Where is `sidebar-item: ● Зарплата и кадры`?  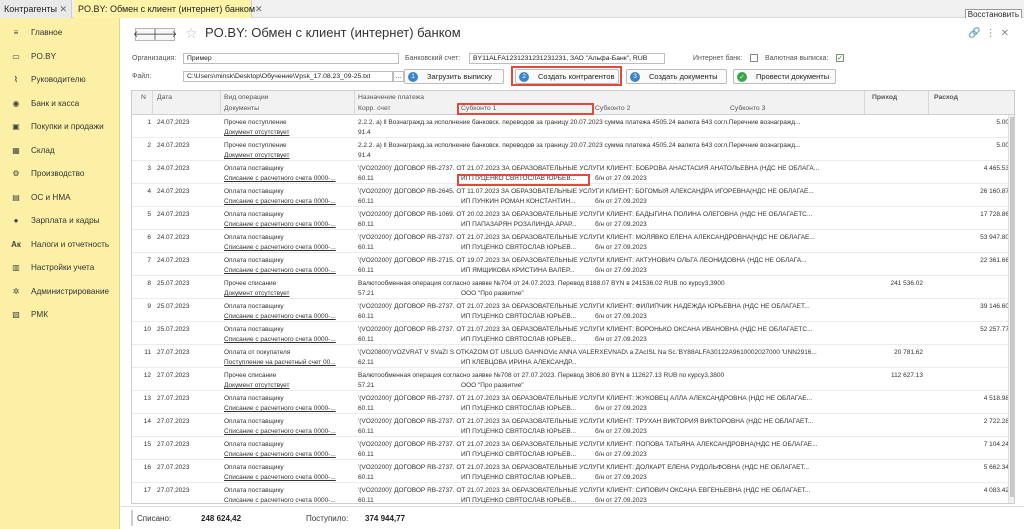
sidebar-item: ● Зарплата и кадры is located at coordinates (59, 221).